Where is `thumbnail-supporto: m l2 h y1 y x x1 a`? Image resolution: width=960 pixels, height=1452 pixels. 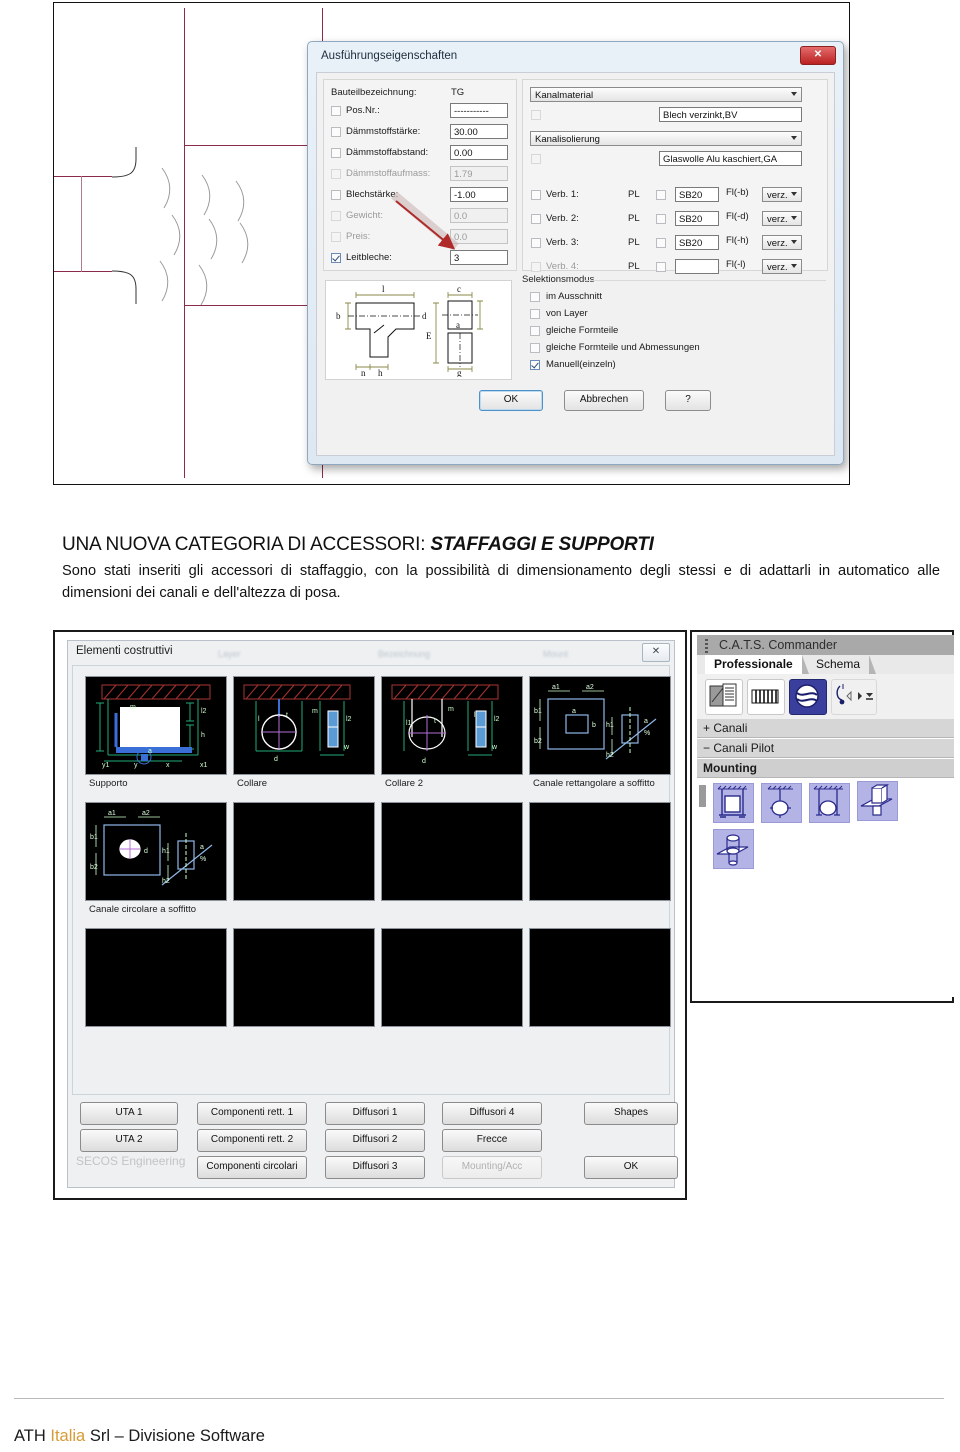
thumbnail-supporto: m l2 h y1 y x x1 a is located at coordinates (156, 725).